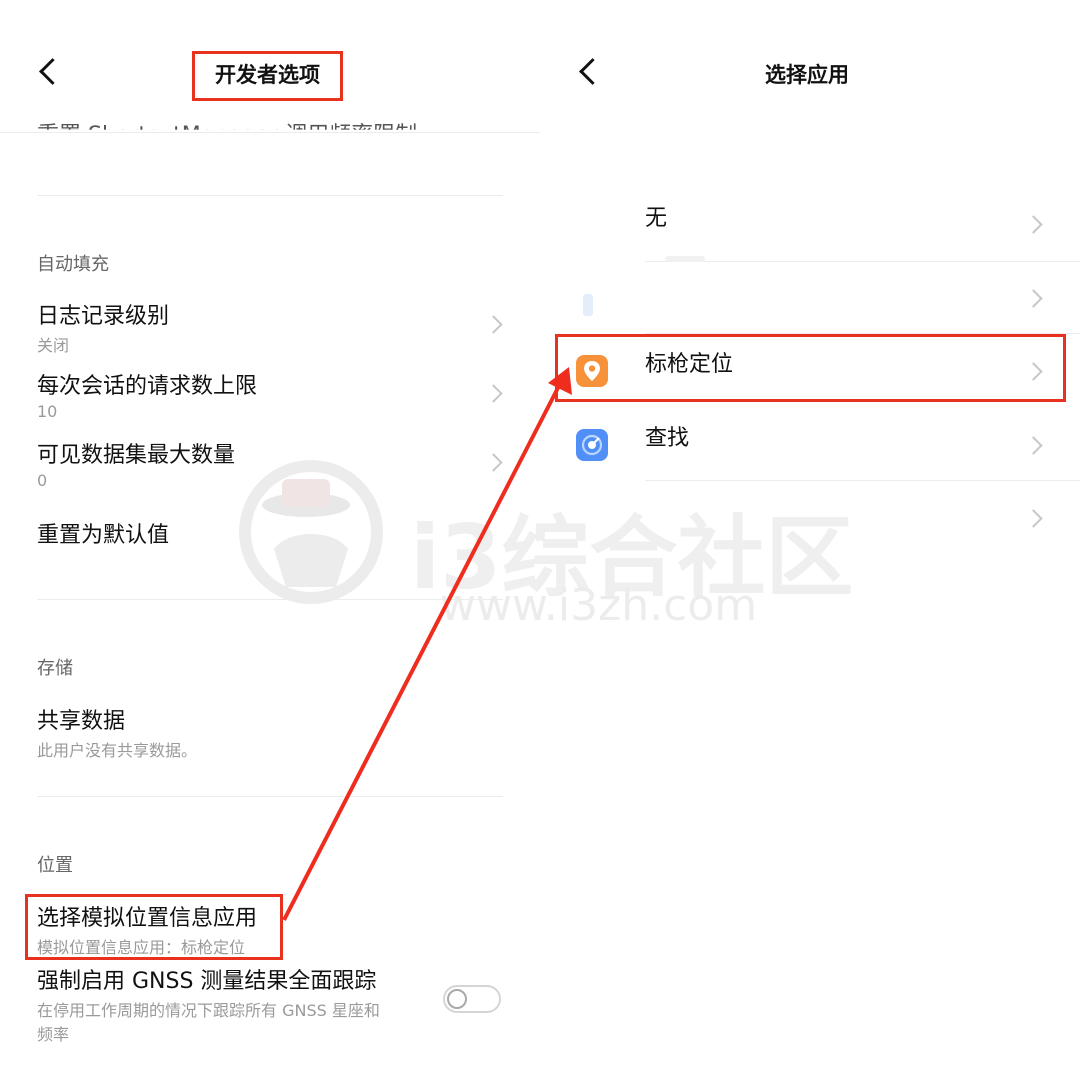  I want to click on requests-limit-item: 每次会话的请求数上限 10, so click(270, 396).